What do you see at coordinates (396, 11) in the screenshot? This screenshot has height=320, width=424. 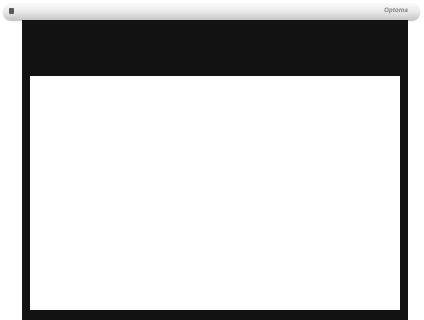 I see `brand-logo: Optoma` at bounding box center [396, 11].